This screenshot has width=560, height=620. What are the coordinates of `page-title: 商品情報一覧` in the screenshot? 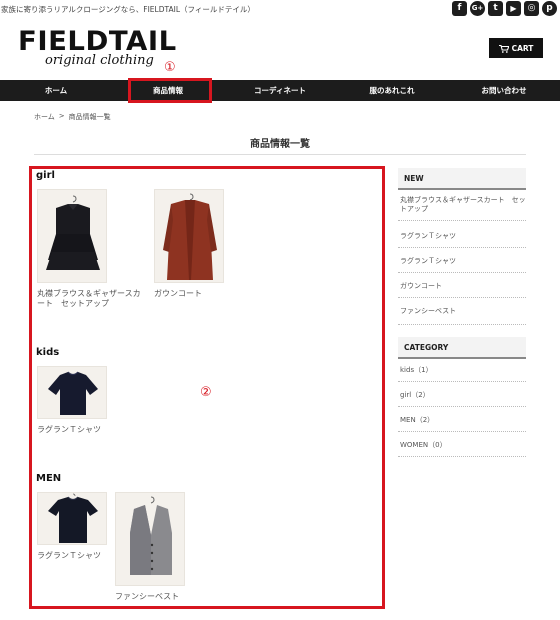 It's located at (280, 144).